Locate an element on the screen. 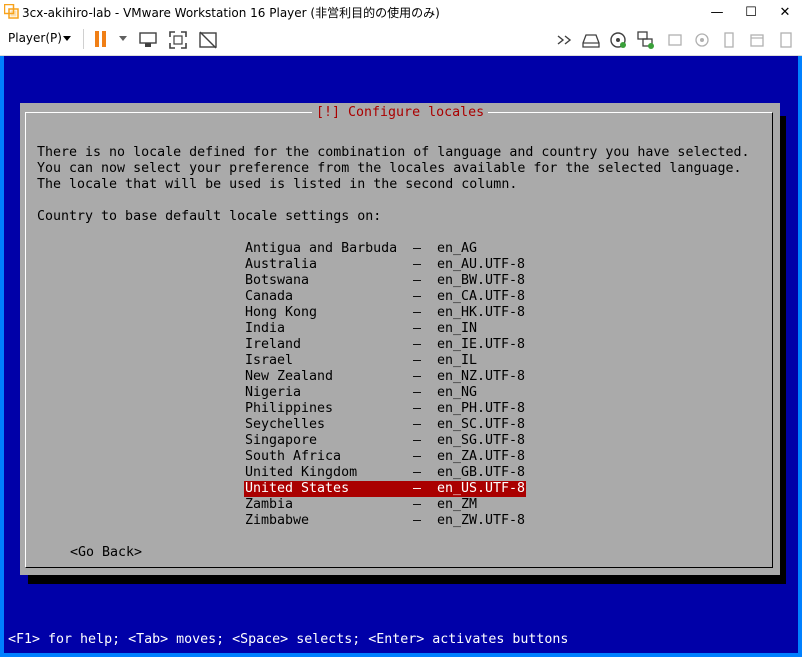 The height and width of the screenshot is (657, 802). country-name: Seychelles is located at coordinates (285, 424).